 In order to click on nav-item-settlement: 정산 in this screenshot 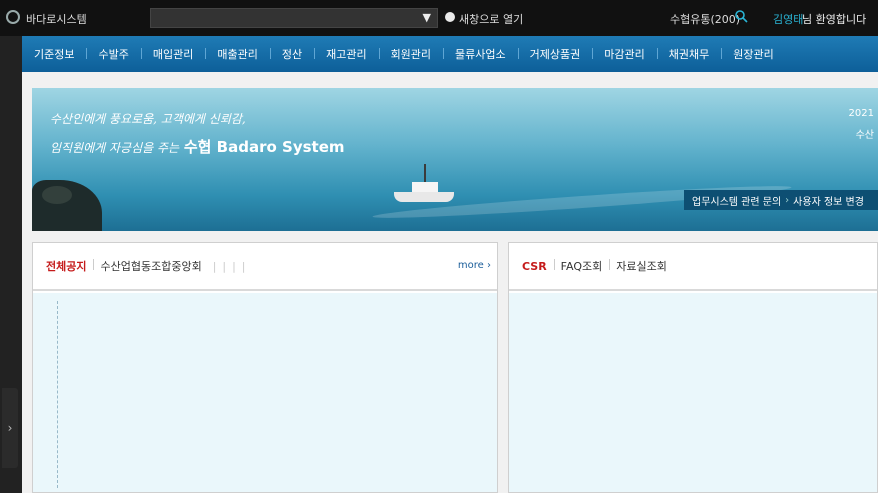, I will do `click(291, 54)`.